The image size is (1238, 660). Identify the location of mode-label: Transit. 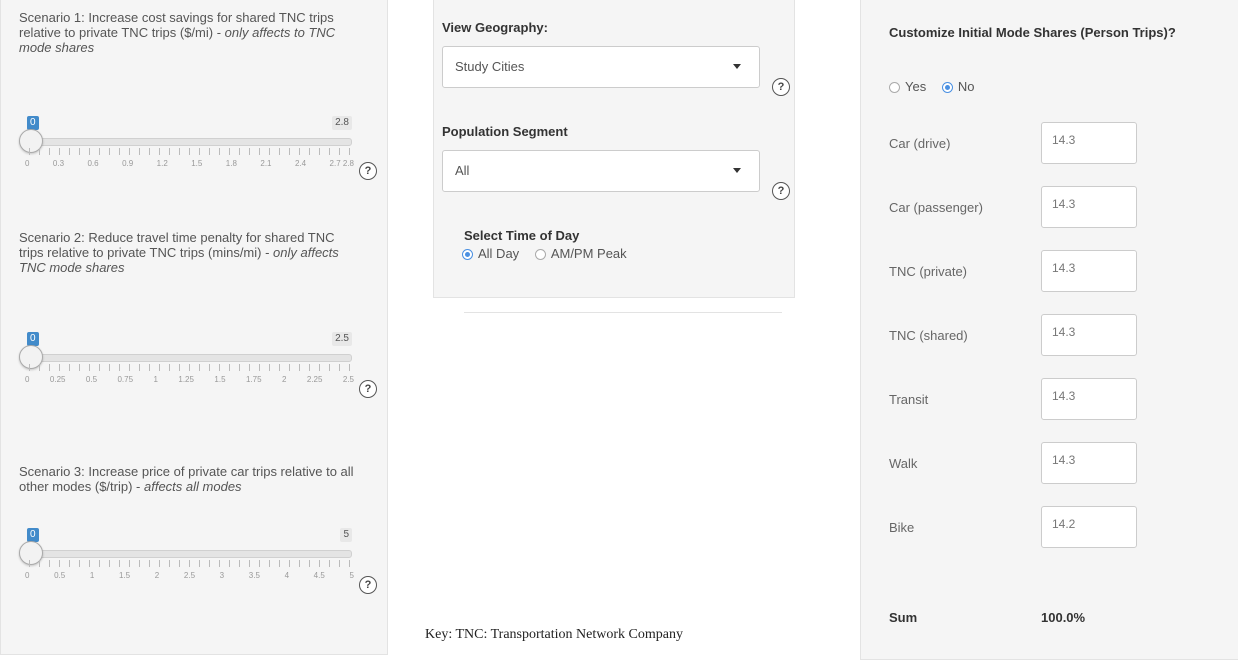
(909, 399).